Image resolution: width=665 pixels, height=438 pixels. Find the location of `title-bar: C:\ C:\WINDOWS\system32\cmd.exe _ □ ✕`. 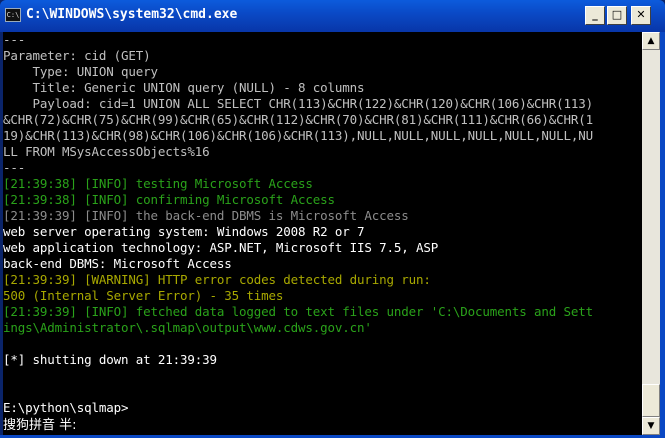

title-bar: C:\ C:\WINDOWS\system32\cmd.exe _ □ ✕ is located at coordinates (332, 16).